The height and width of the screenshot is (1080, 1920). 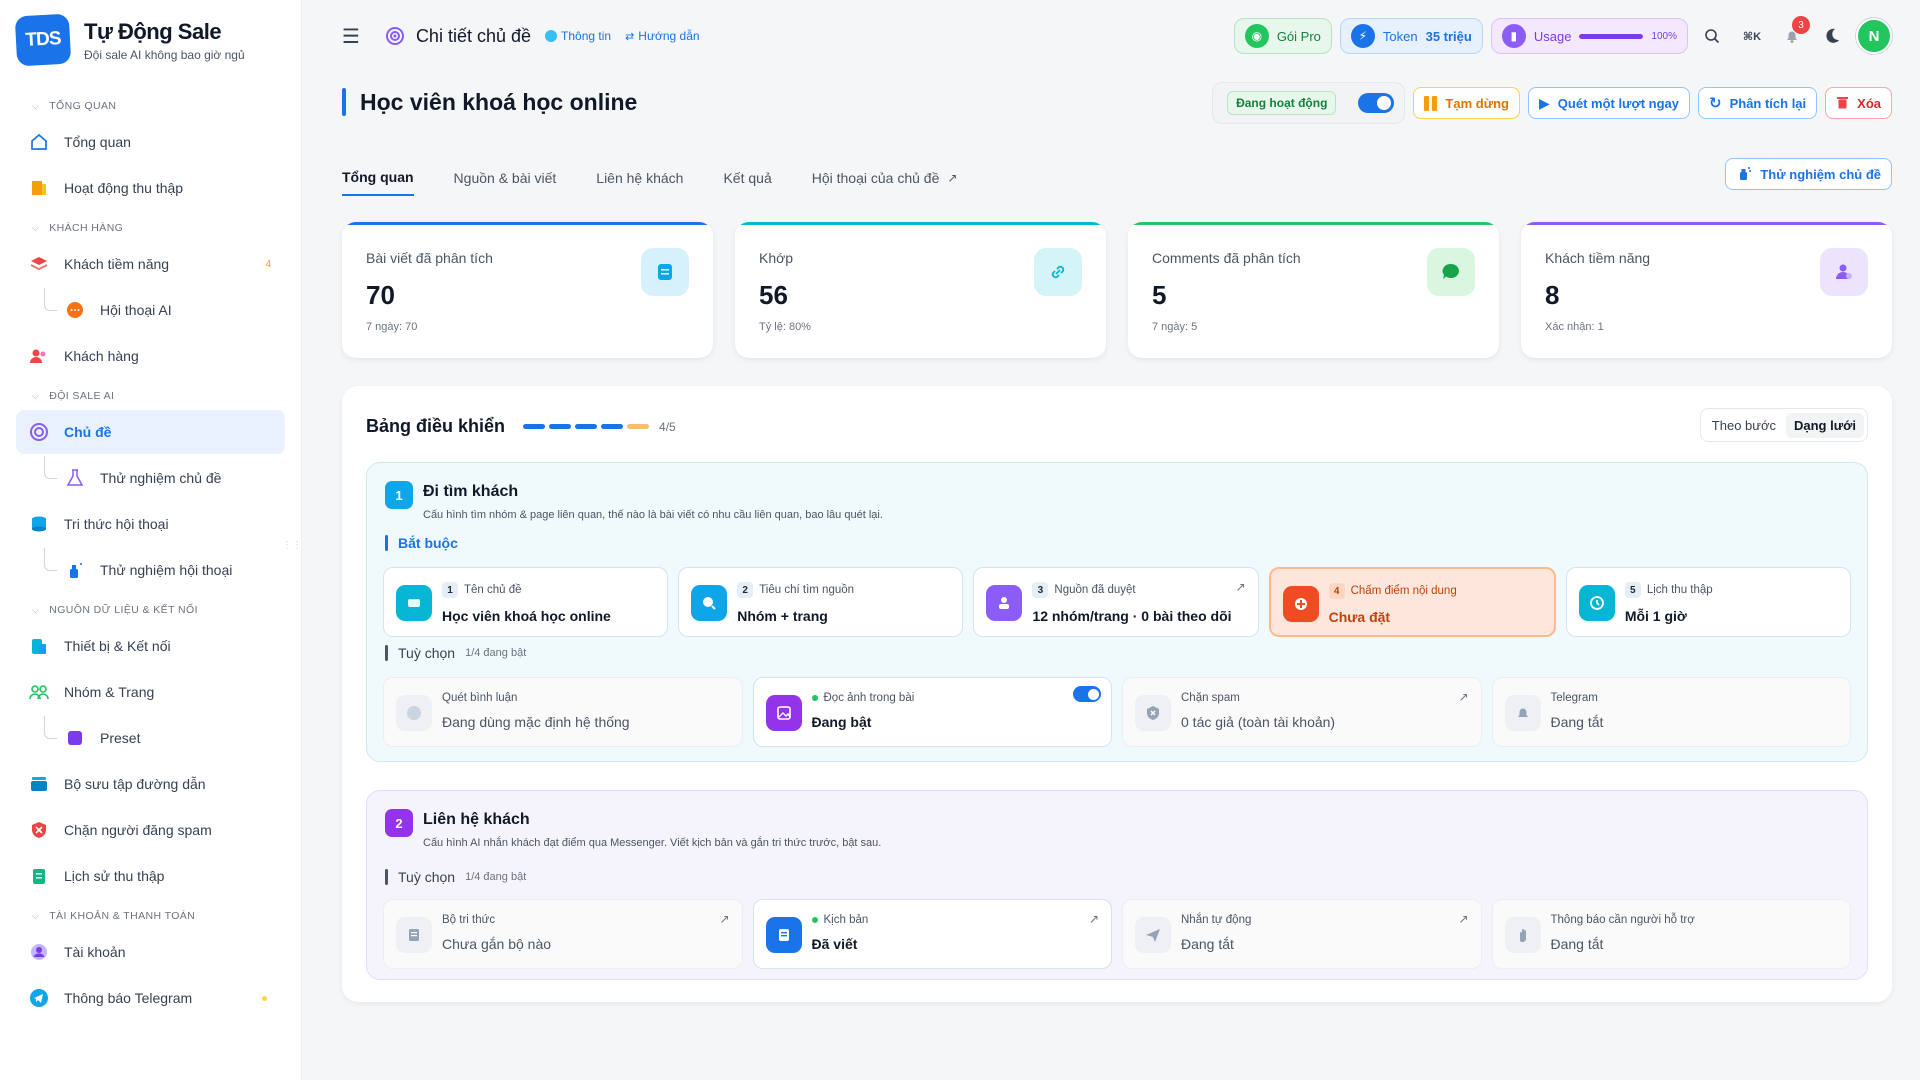 I want to click on sidebar-item-label: Thiết bị & Kết nối, so click(x=117, y=646).